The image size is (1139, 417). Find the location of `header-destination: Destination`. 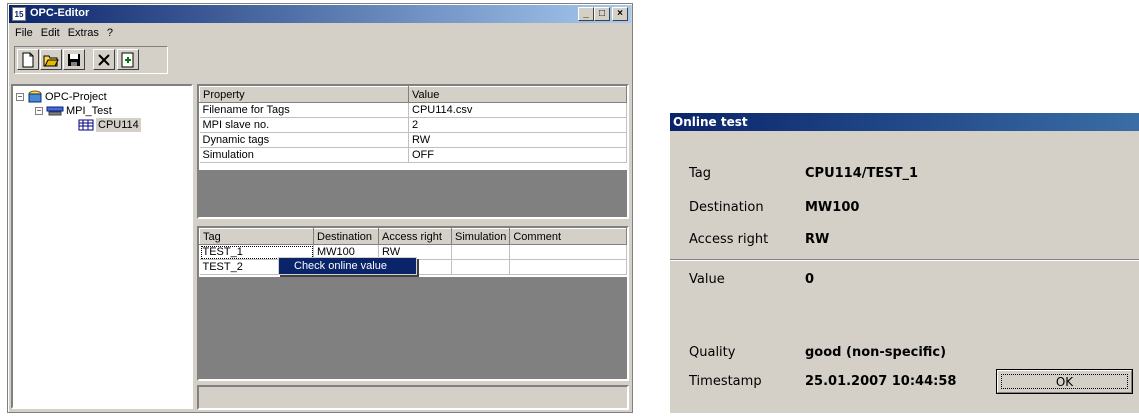

header-destination: Destination is located at coordinates (346, 236).